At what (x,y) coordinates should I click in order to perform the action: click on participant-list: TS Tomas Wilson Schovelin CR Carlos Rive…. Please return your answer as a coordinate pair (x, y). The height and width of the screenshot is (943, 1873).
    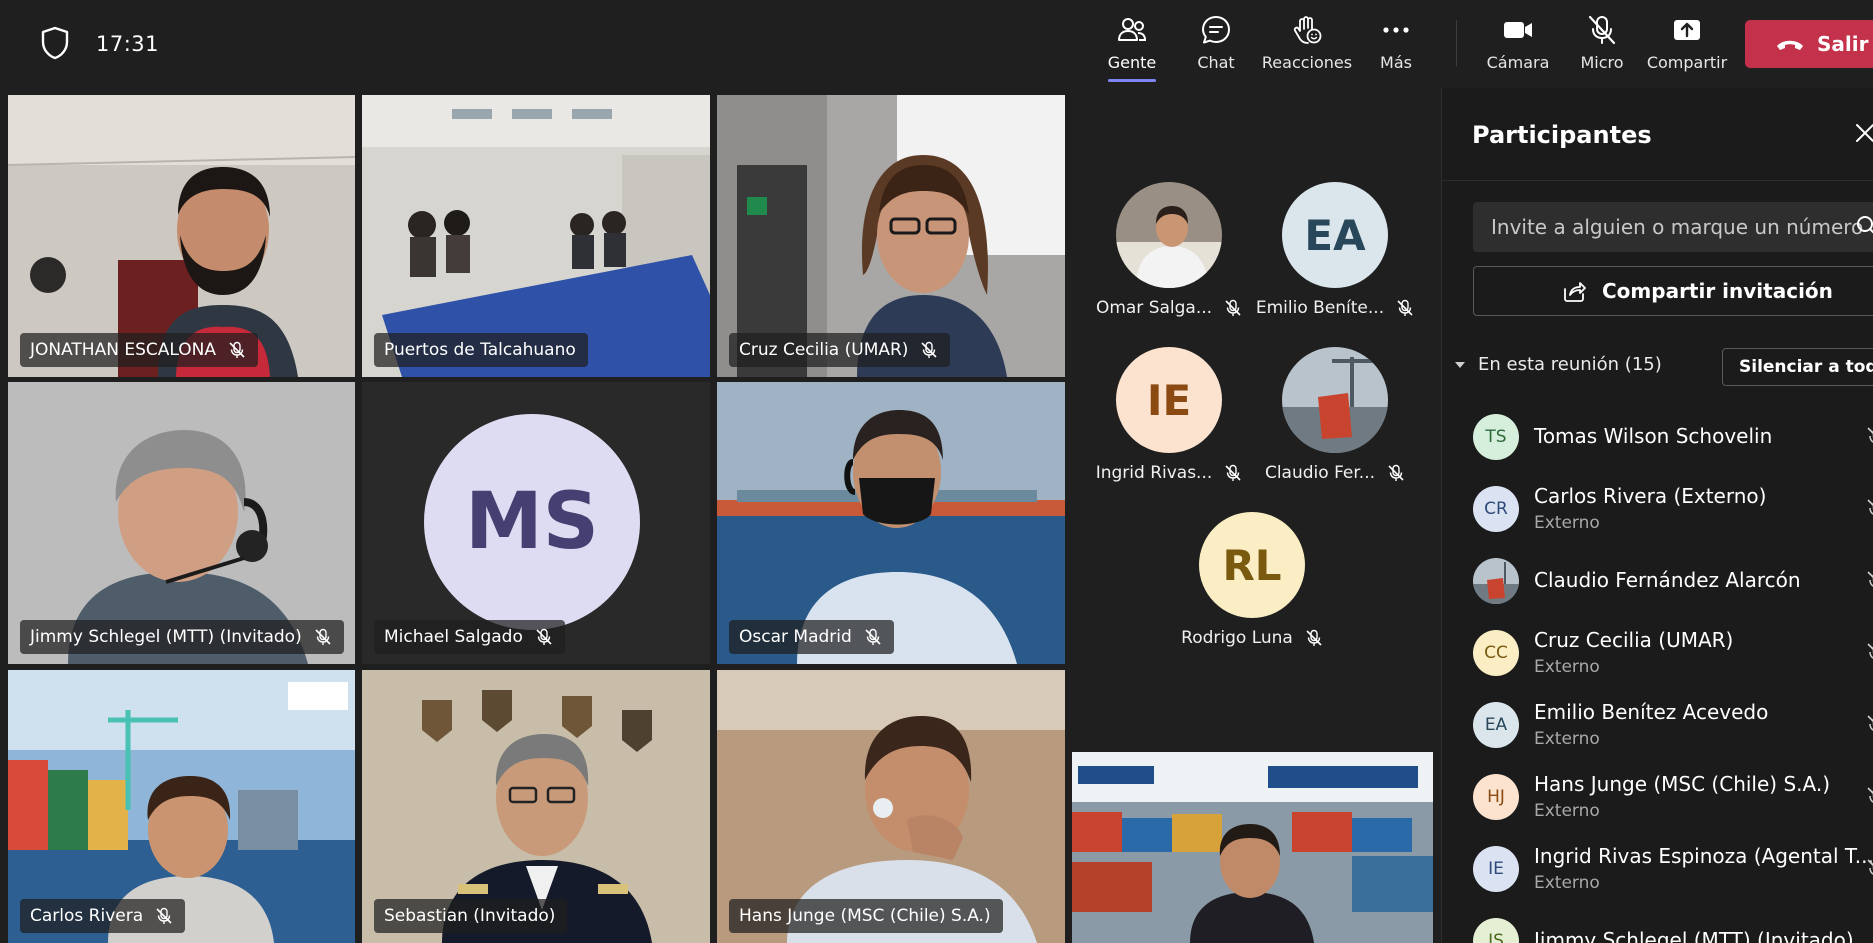
    Looking at the image, I should click on (1657, 673).